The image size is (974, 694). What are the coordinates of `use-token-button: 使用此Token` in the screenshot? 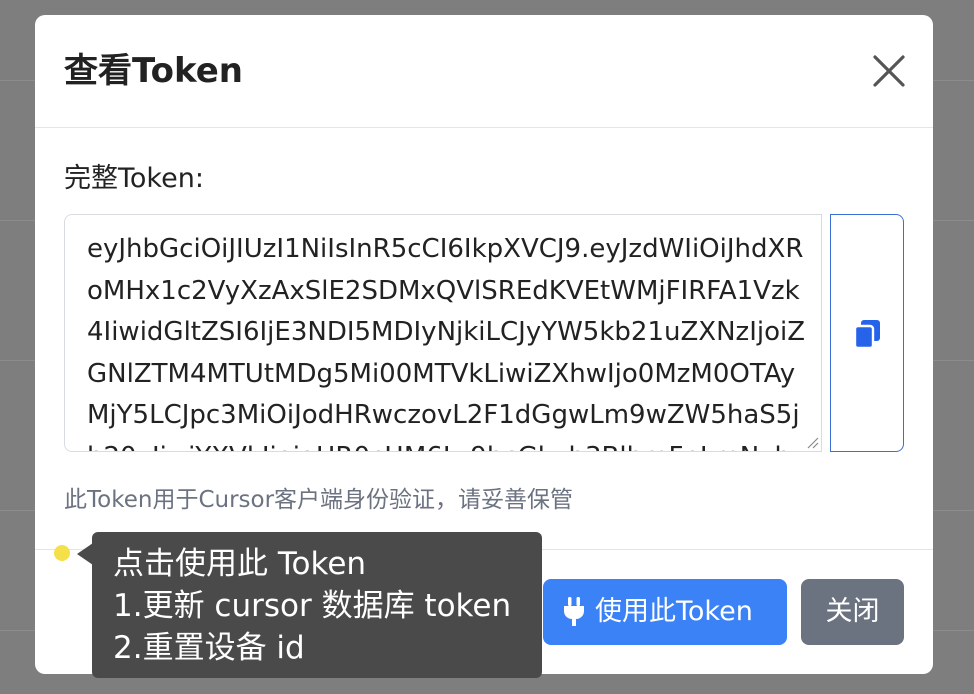 It's located at (665, 612).